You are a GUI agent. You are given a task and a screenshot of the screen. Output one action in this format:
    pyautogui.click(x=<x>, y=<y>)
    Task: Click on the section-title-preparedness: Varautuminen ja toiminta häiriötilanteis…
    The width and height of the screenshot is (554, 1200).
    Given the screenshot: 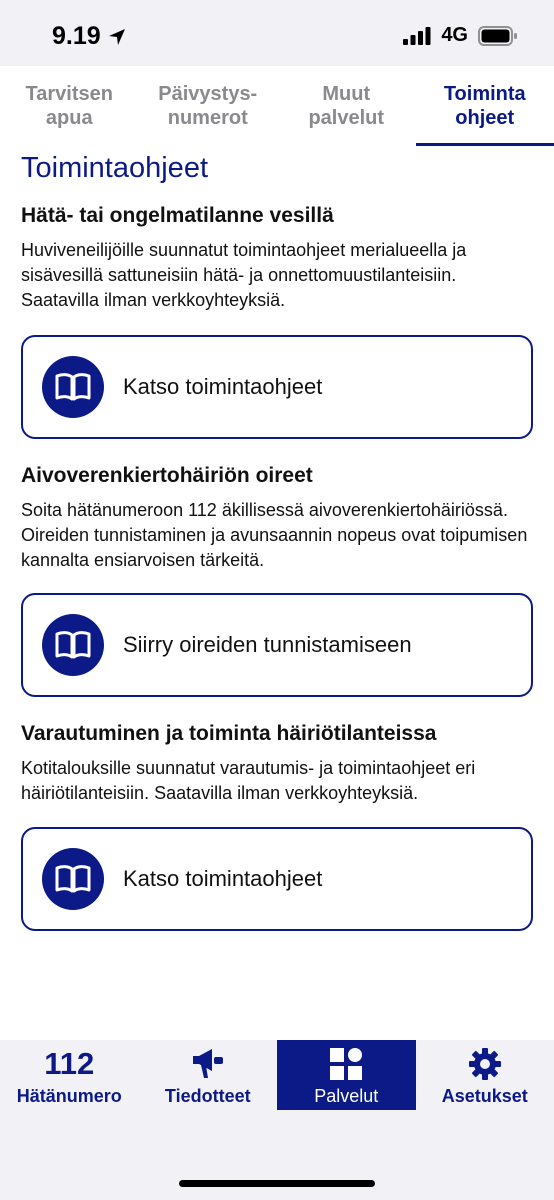 What is the action you would take?
    pyautogui.click(x=229, y=733)
    